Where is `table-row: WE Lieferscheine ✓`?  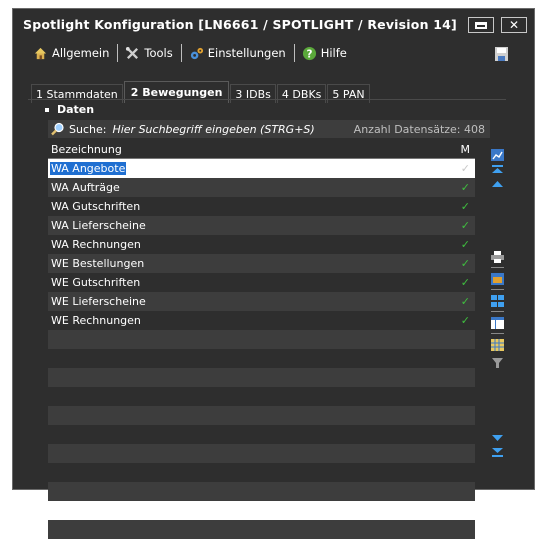
table-row: WE Lieferscheine ✓ is located at coordinates (261, 301).